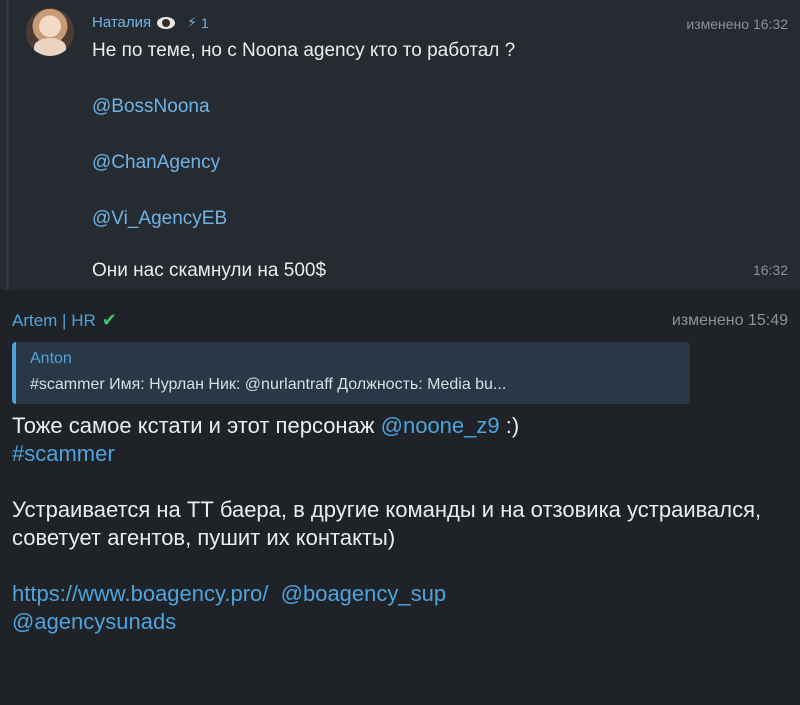 The image size is (800, 705). Describe the element at coordinates (729, 320) in the screenshot. I see `edited-timestamp: изменено 15:49` at that location.